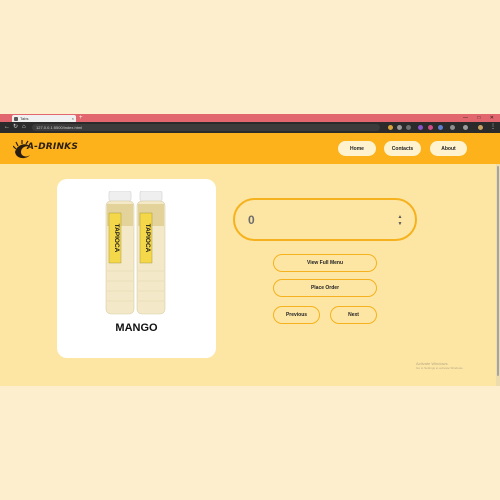 Image resolution: width=500 pixels, height=500 pixels. I want to click on tab-close-icon: ×, so click(73, 118).